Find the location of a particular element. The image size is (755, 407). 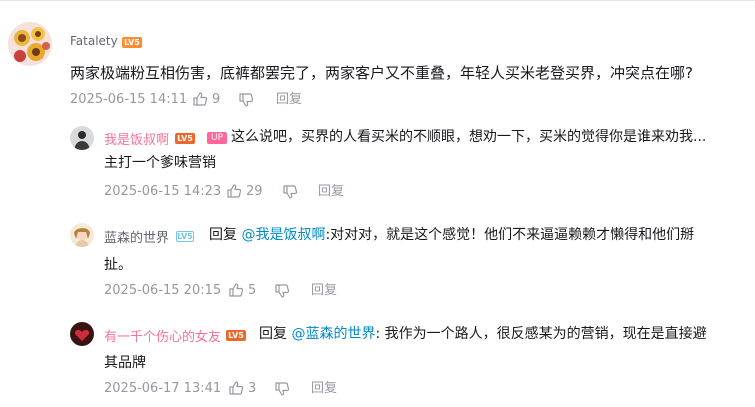

comment-time: 2025-06-15 14:11 is located at coordinates (129, 99).